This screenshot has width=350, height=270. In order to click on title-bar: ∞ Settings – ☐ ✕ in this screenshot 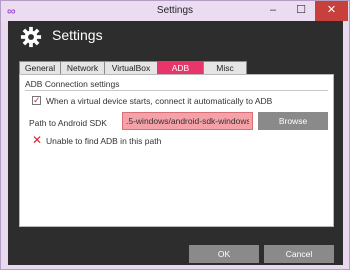, I will do `click(175, 11)`.